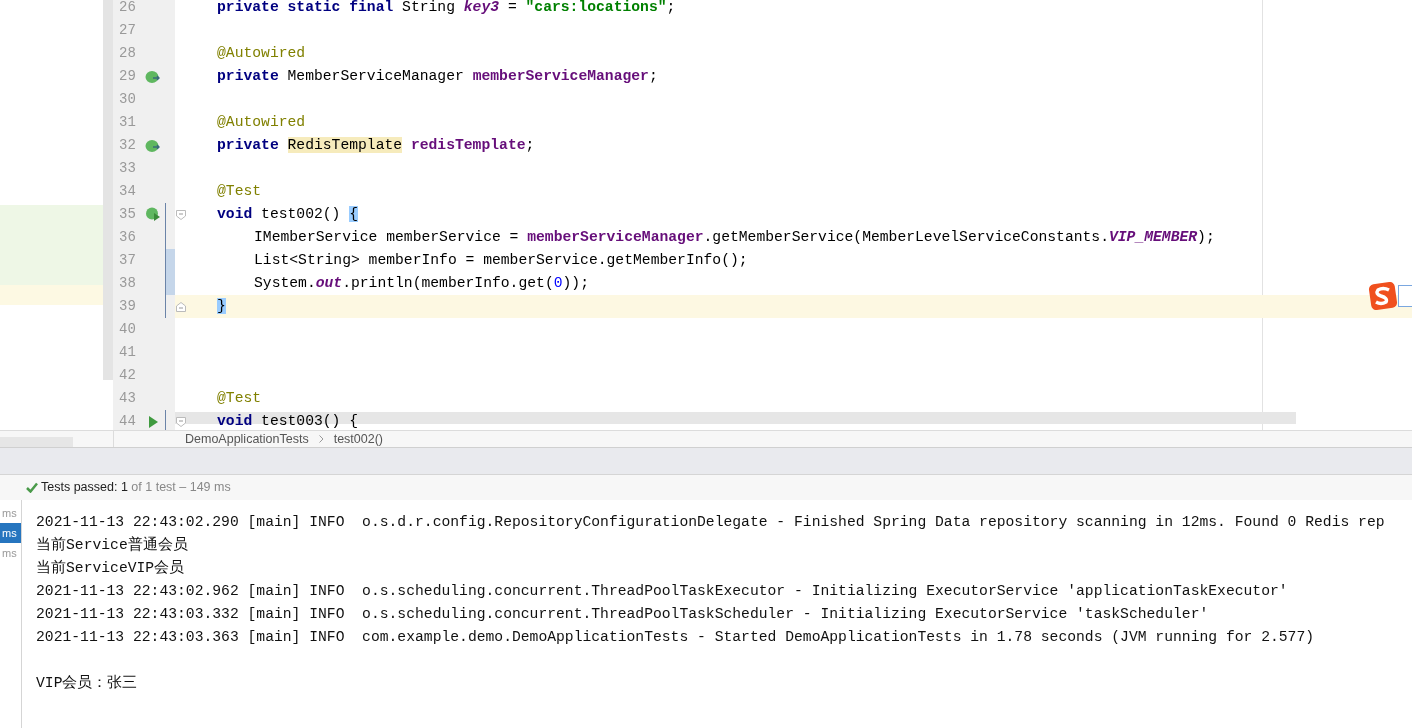 Image resolution: width=1412 pixels, height=728 pixels. I want to click on console-line: 2021-11-13 22:43:03.363 [main] INFO com.example.demo.DemoApplicationTests - Started DemoApplicationTests in 1.78 seconds (JVM running for 2.577), so click(676, 637).